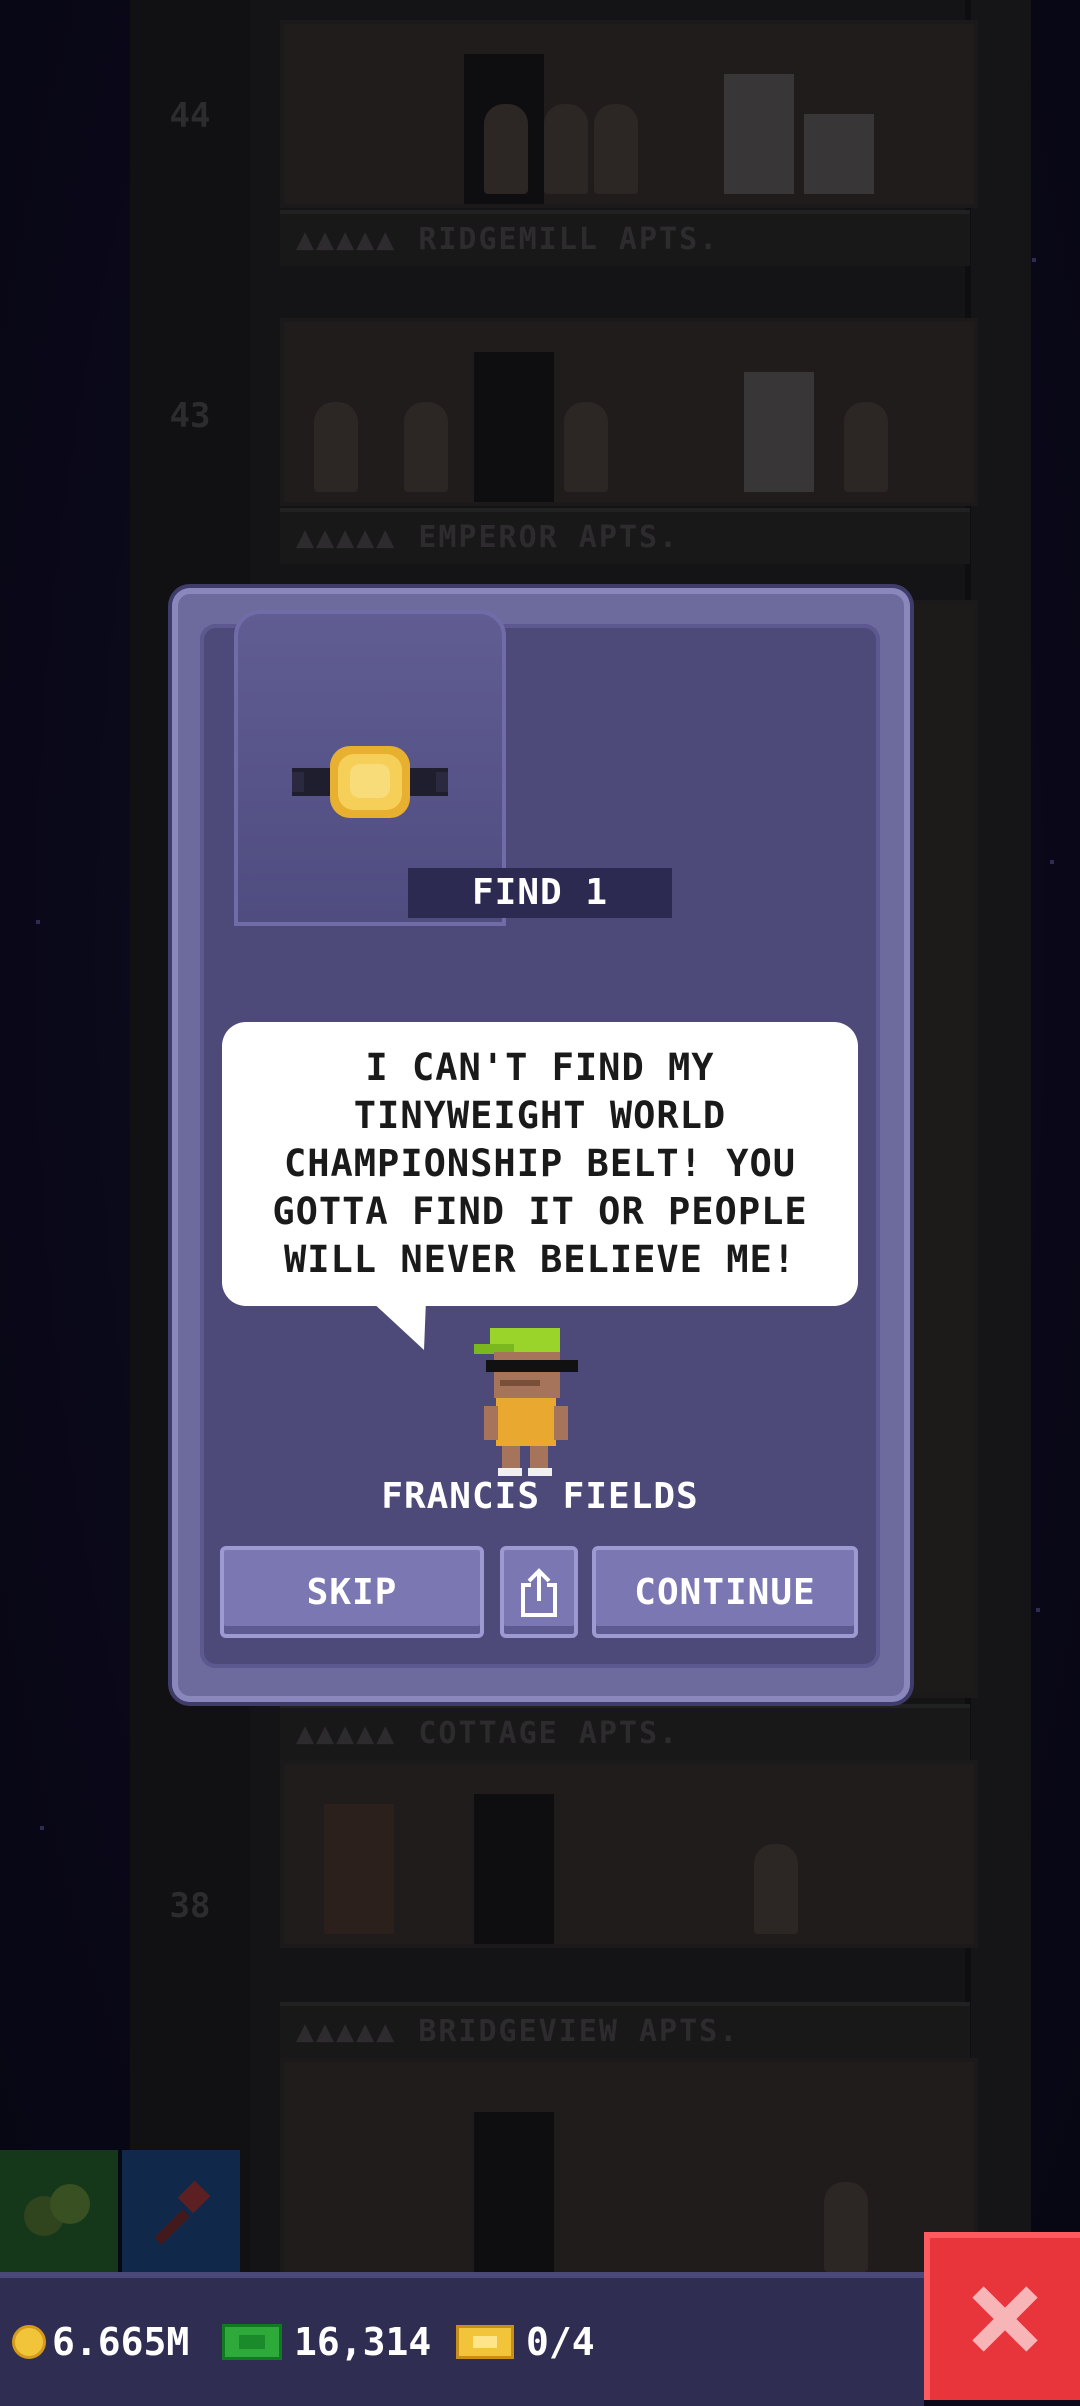 Image resolution: width=1080 pixels, height=2406 pixels. What do you see at coordinates (252, 2342) in the screenshot?
I see `bux-icon` at bounding box center [252, 2342].